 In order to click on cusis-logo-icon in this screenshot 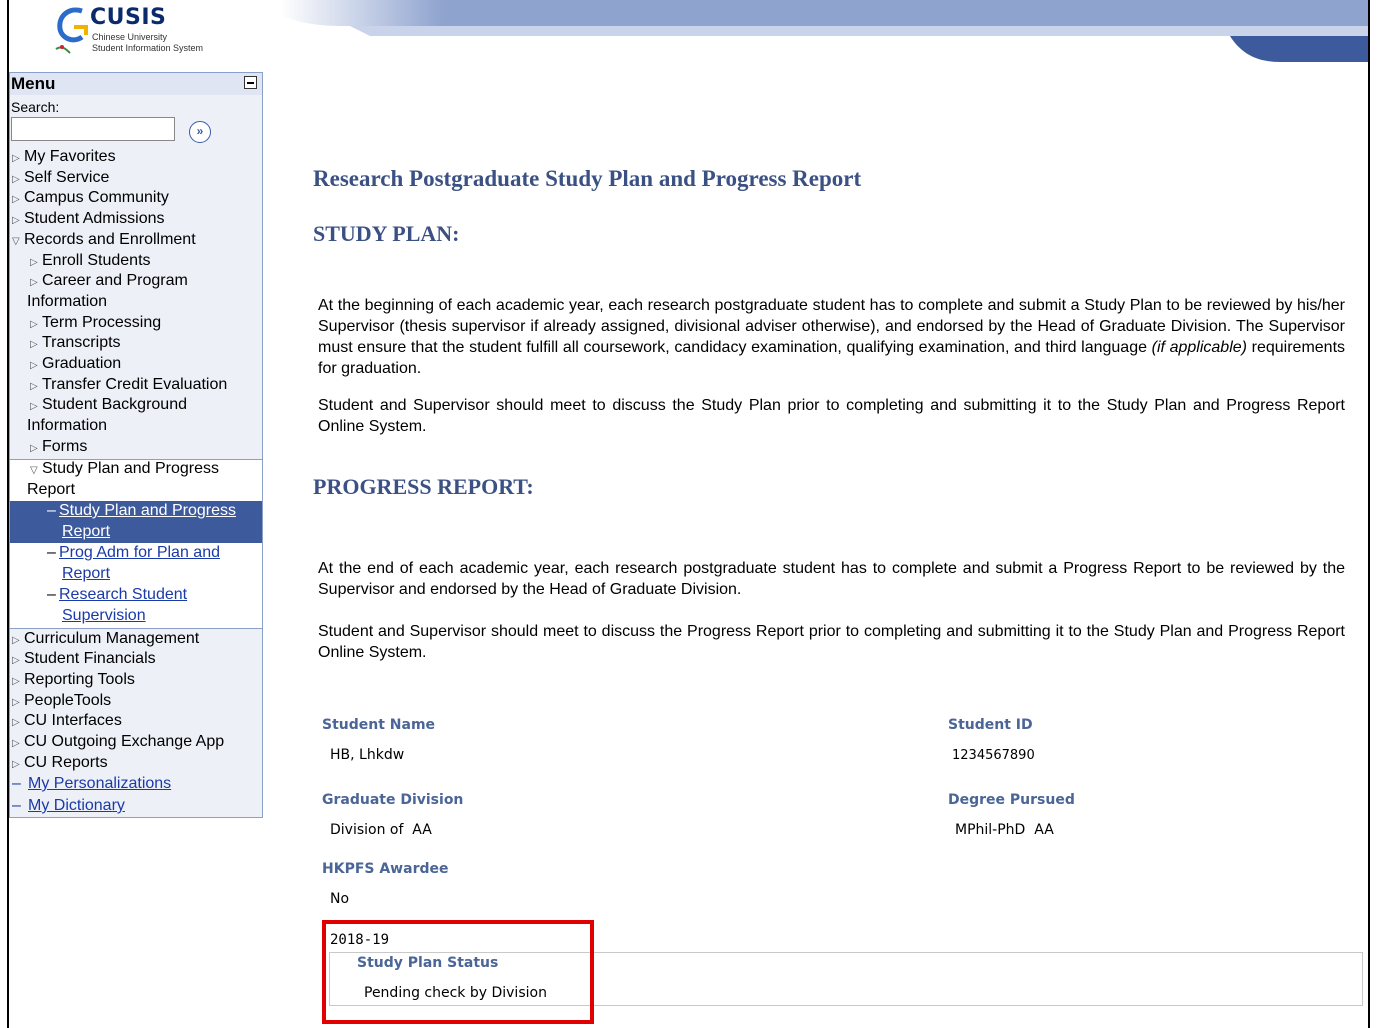, I will do `click(71, 30)`.